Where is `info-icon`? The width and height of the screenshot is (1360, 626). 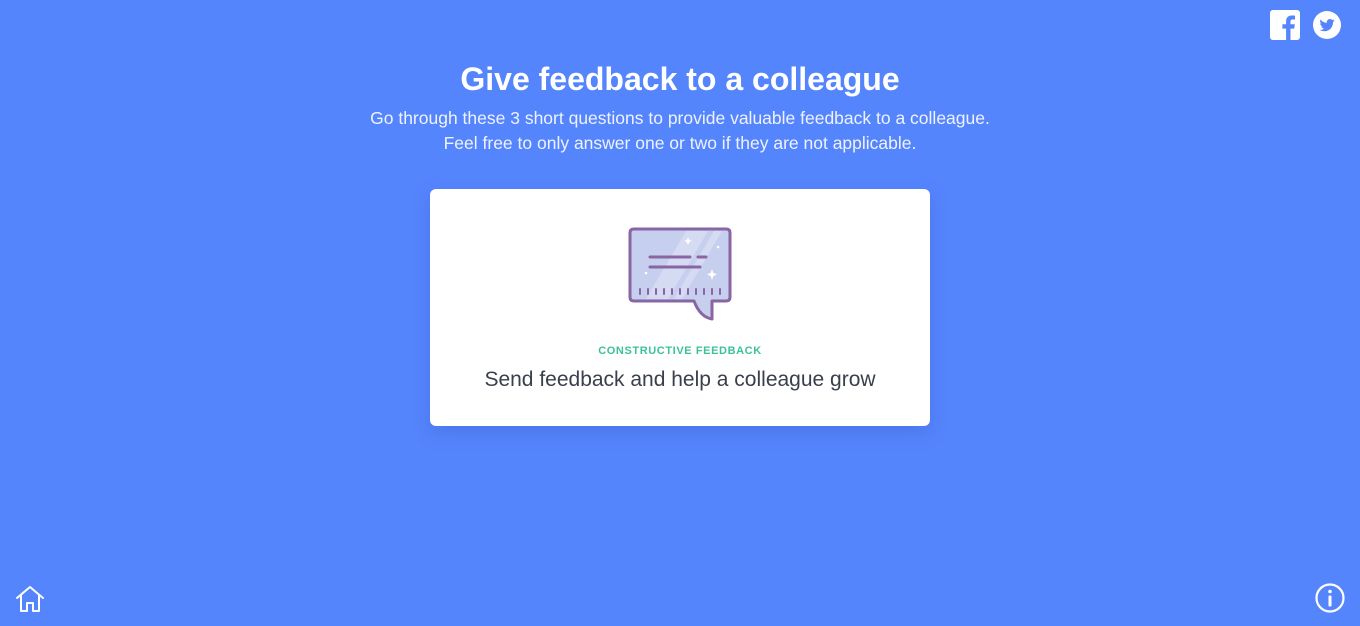
info-icon is located at coordinates (1330, 598).